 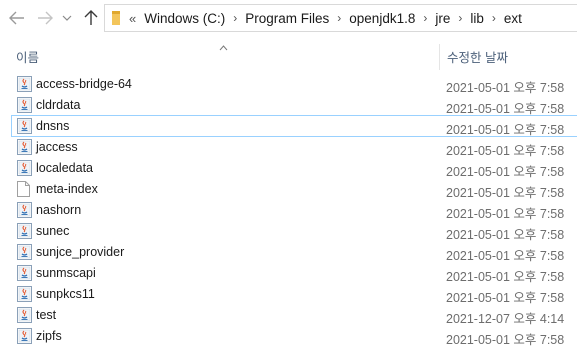 I want to click on column-header-bar: 이름 수정한 날짜, so click(x=288, y=57).